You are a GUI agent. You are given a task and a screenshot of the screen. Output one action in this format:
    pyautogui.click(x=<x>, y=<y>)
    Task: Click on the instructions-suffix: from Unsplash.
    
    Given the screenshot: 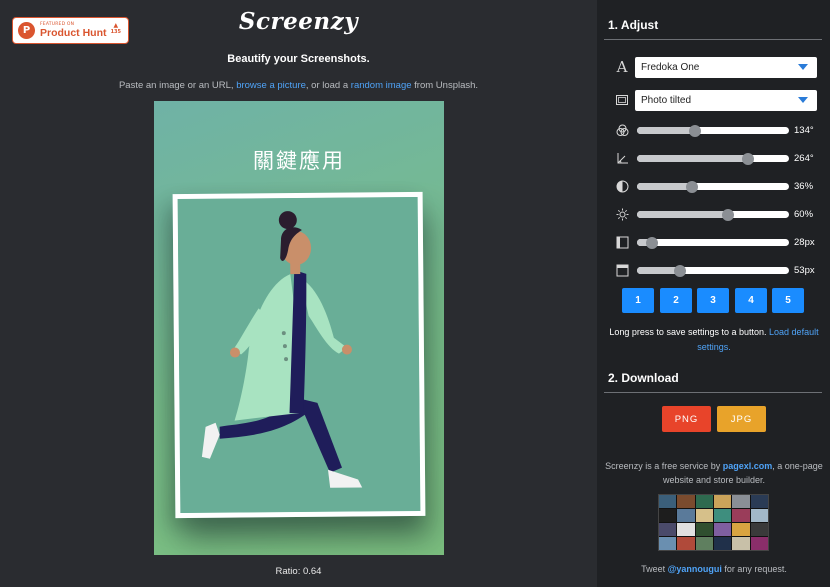 What is the action you would take?
    pyautogui.click(x=446, y=85)
    